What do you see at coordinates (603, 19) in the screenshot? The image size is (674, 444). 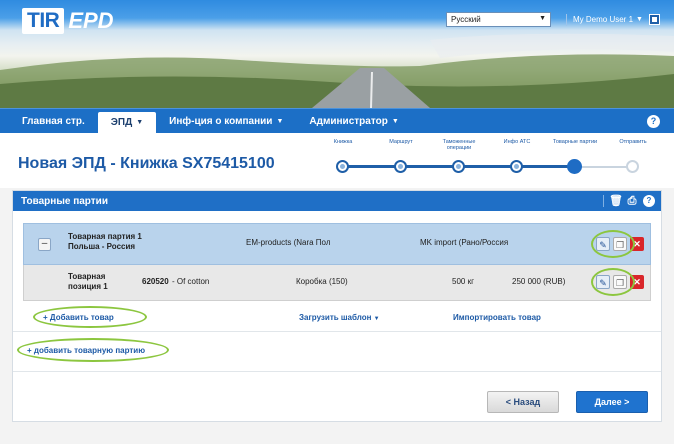 I see `user-name: My Demo User 1` at bounding box center [603, 19].